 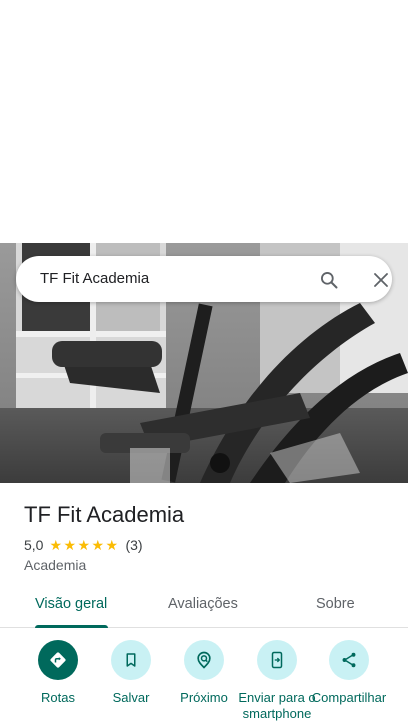 I want to click on save-label: Salvar, so click(x=131, y=697).